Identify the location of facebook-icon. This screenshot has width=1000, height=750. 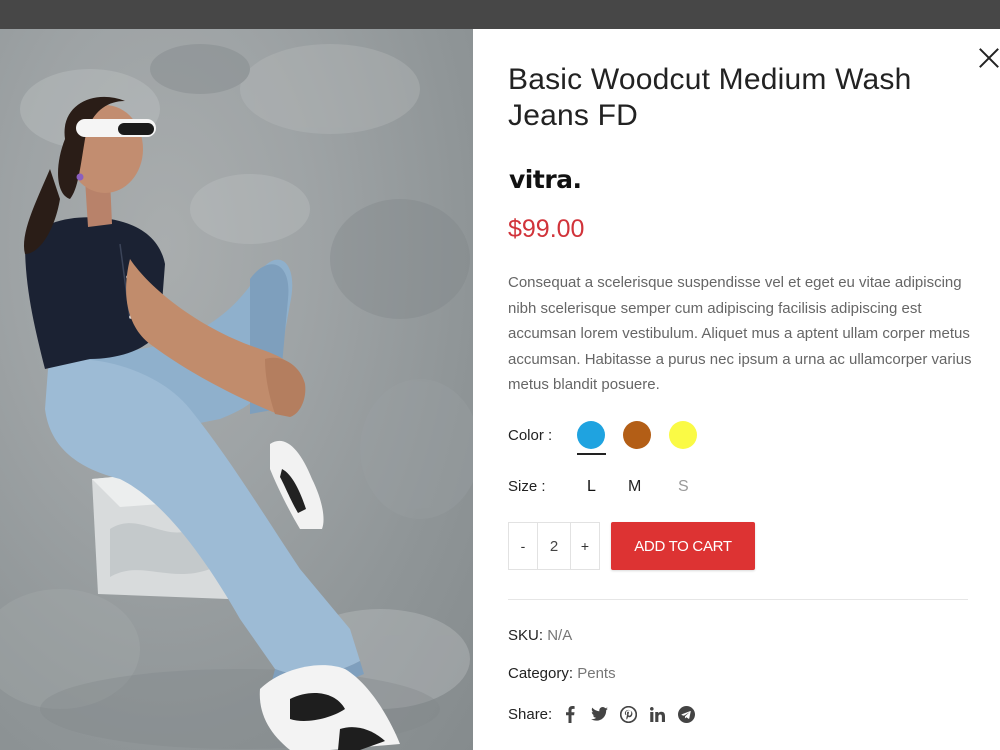
(570, 714).